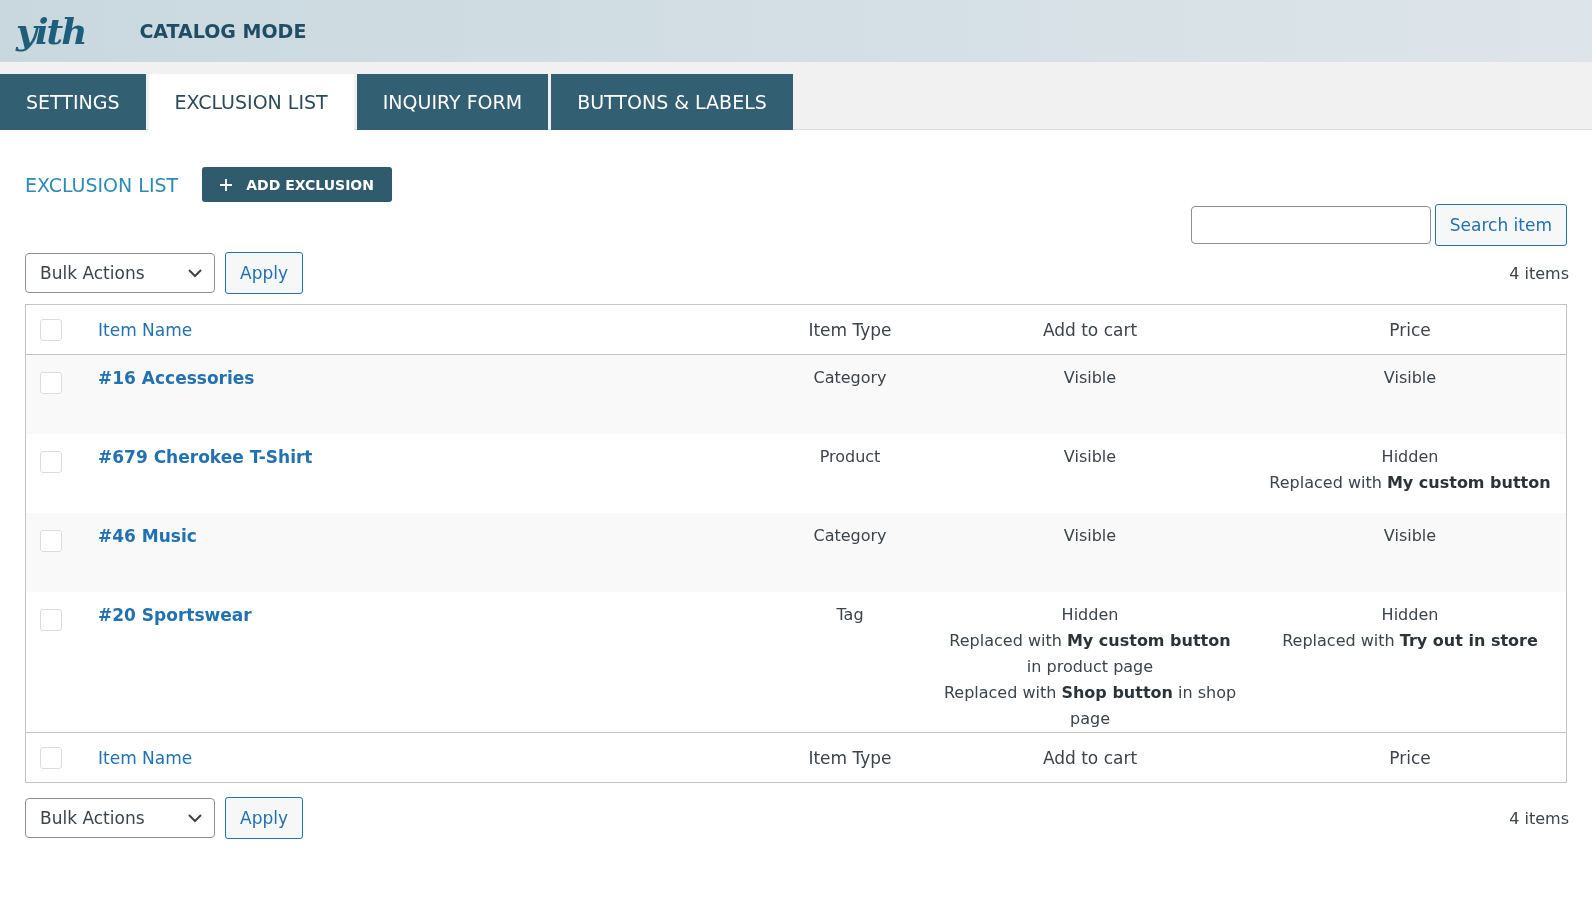  What do you see at coordinates (452, 102) in the screenshot?
I see `tab: INQUIRY FORM` at bounding box center [452, 102].